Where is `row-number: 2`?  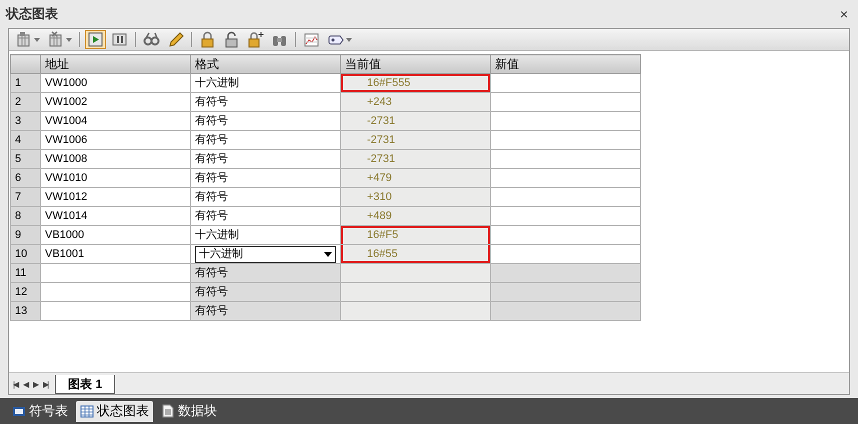
row-number: 2 is located at coordinates (25, 102).